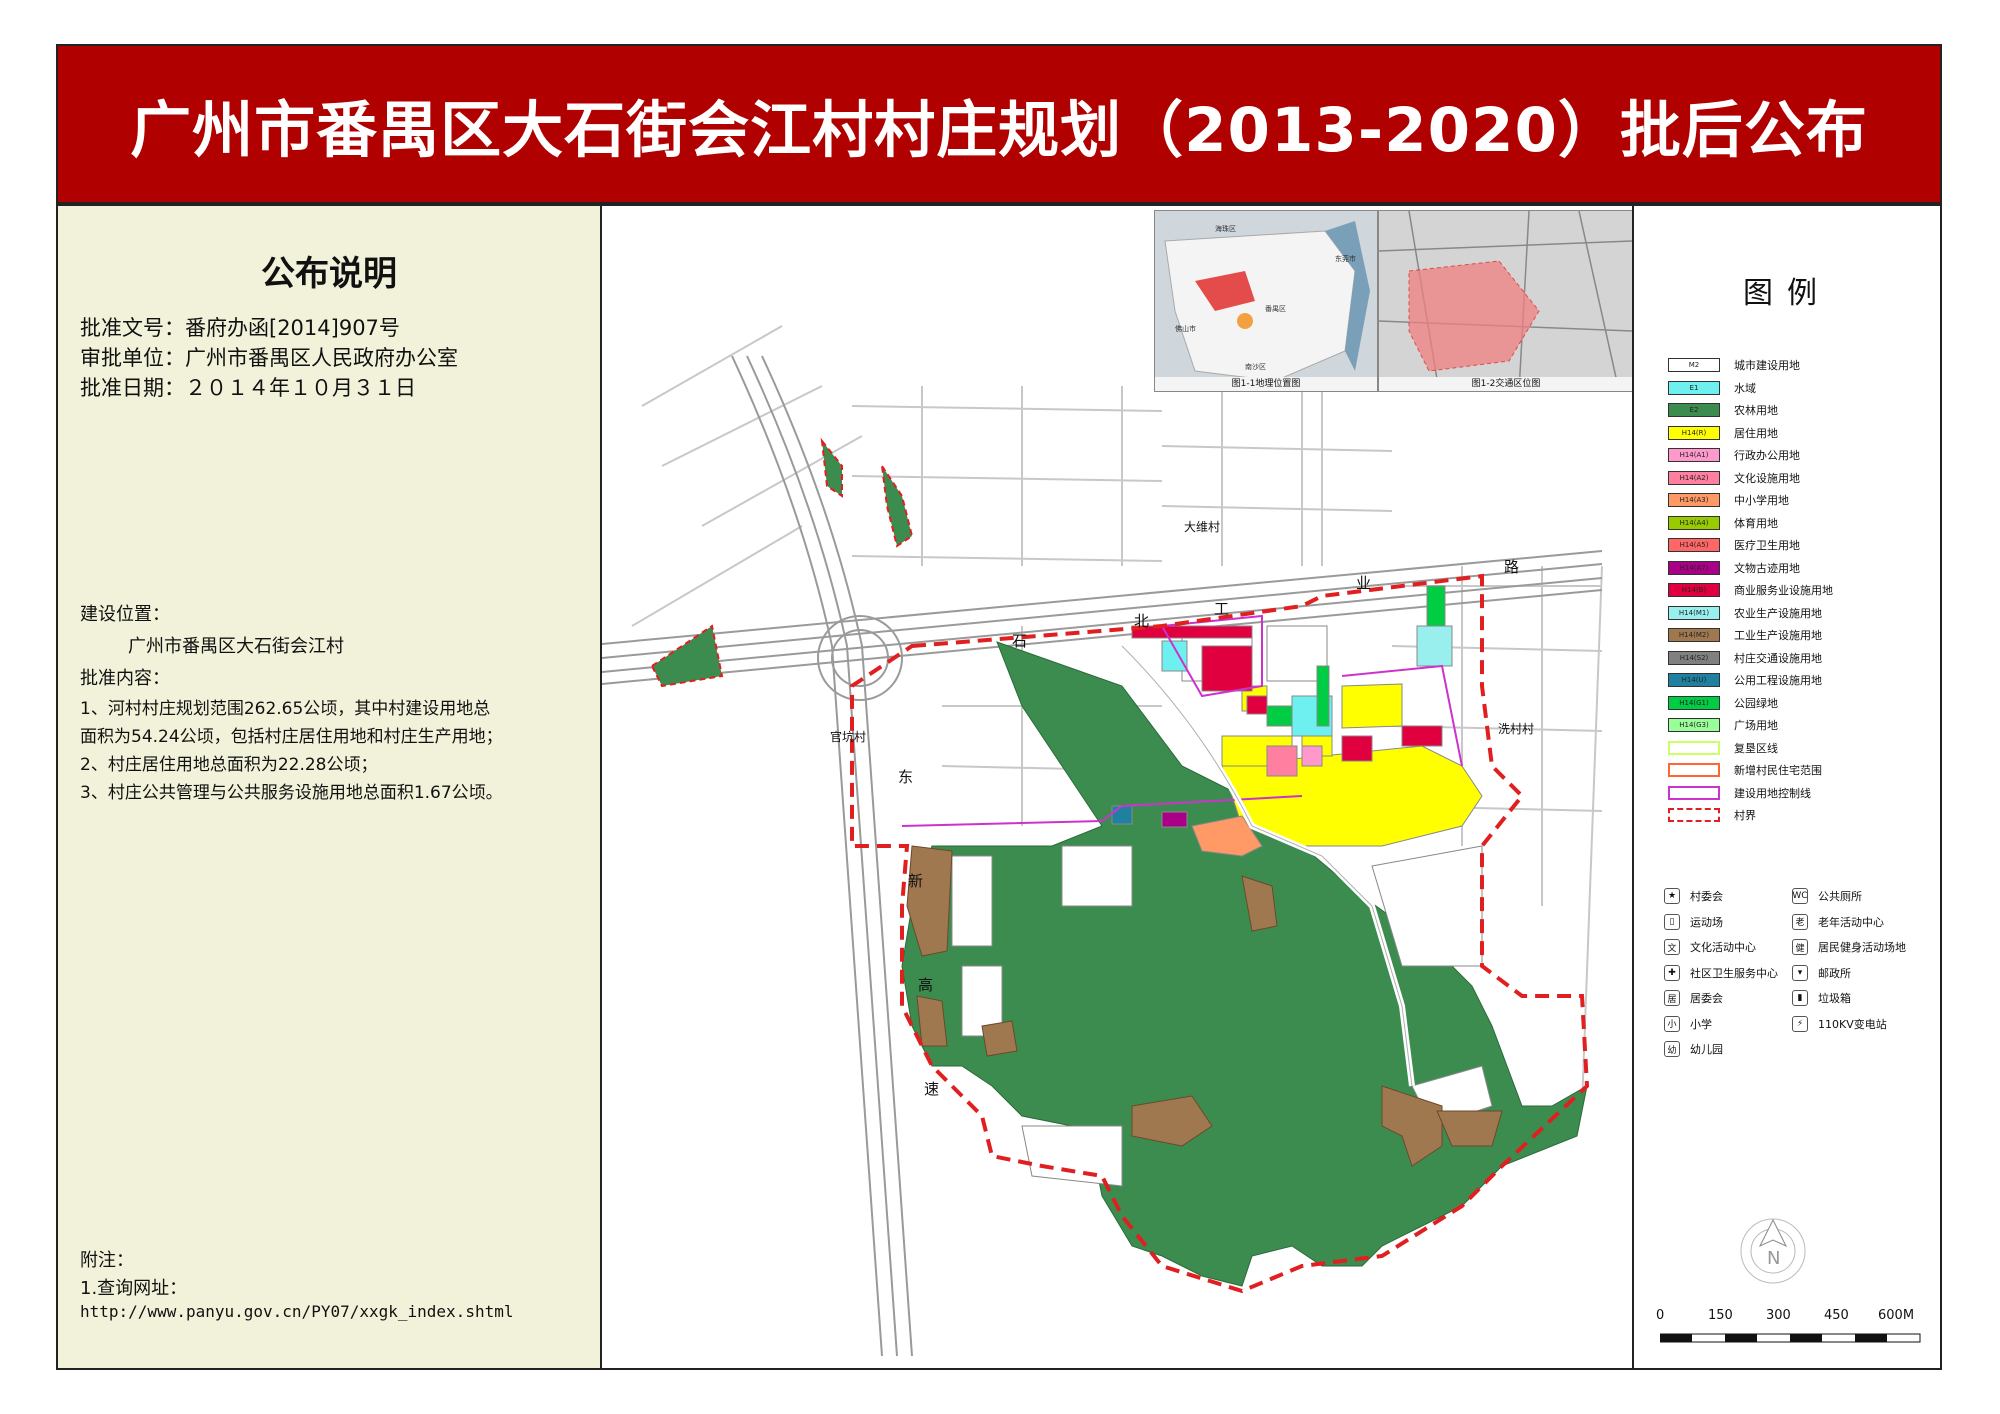 The height and width of the screenshot is (1414, 2000). What do you see at coordinates (1672, 972) in the screenshot?
I see `facility-icon: ✚` at bounding box center [1672, 972].